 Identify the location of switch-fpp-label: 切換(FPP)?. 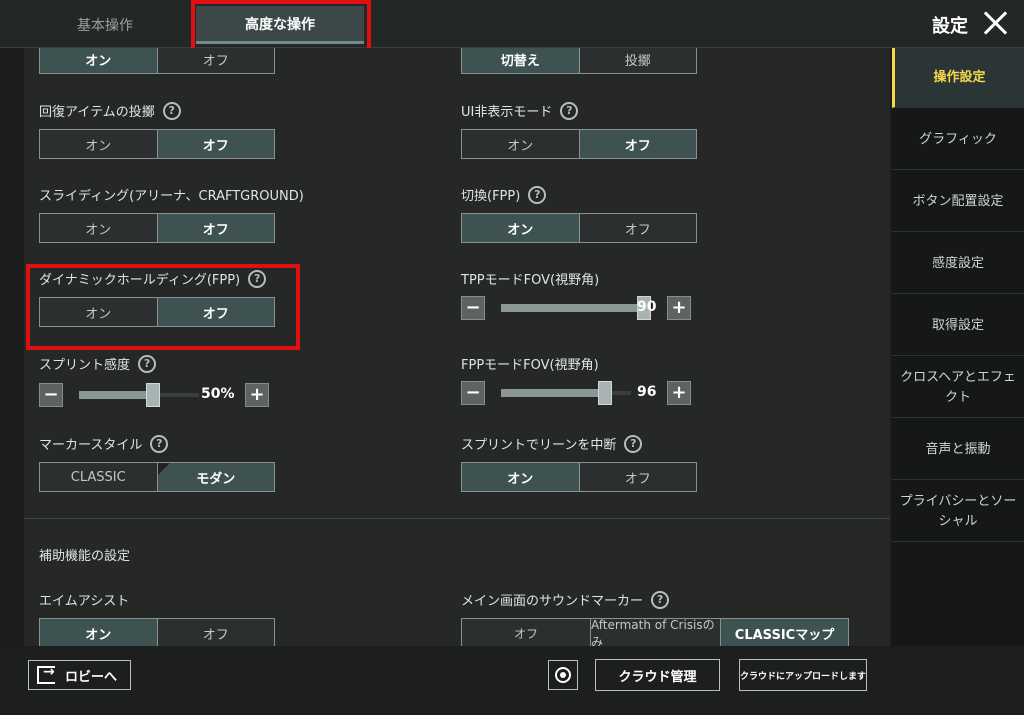
(504, 194).